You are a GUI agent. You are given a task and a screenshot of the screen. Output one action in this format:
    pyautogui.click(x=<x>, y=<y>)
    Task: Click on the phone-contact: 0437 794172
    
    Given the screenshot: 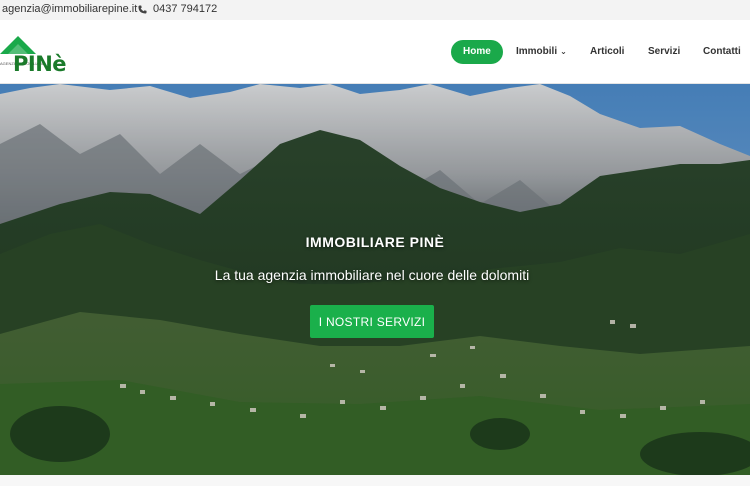 What is the action you would take?
    pyautogui.click(x=177, y=9)
    